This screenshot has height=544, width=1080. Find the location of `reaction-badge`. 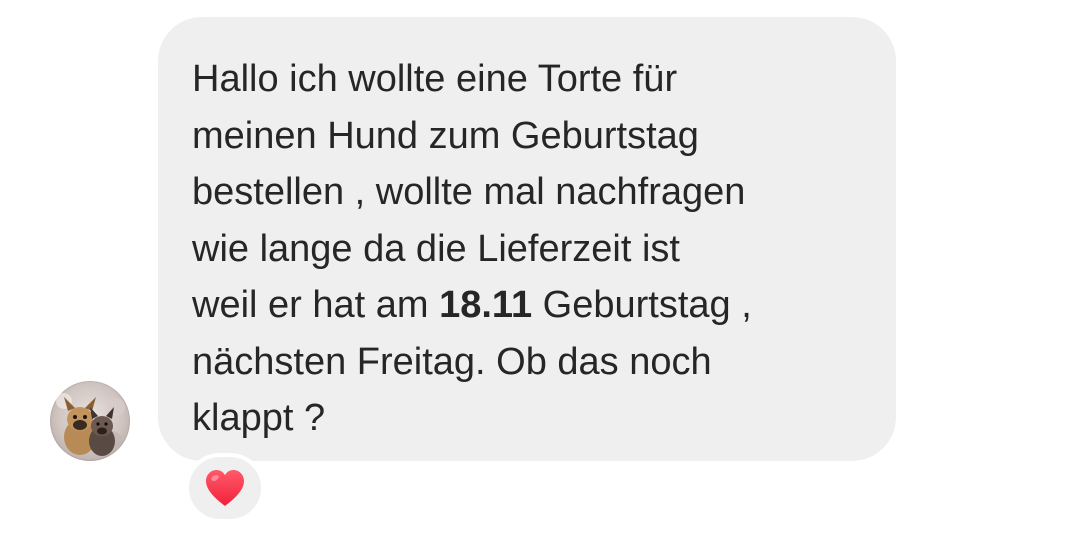

reaction-badge is located at coordinates (225, 488).